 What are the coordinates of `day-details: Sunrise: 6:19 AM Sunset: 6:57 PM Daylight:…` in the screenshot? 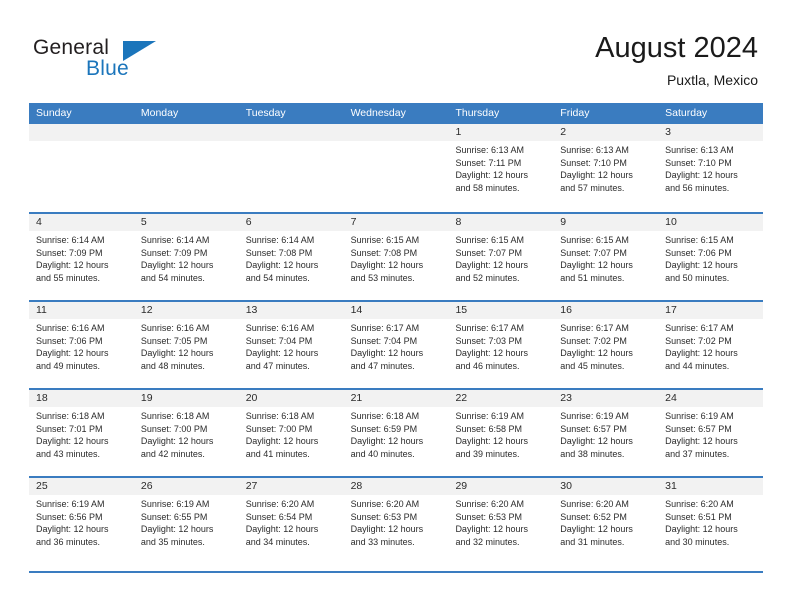 It's located at (605, 433).